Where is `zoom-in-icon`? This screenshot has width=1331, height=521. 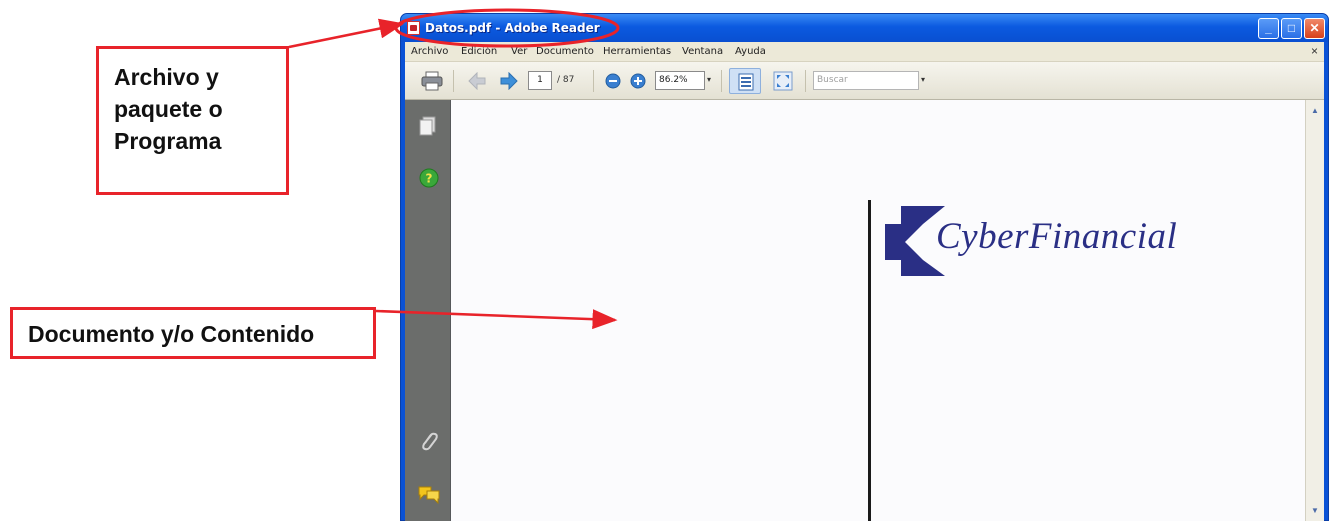 zoom-in-icon is located at coordinates (638, 83).